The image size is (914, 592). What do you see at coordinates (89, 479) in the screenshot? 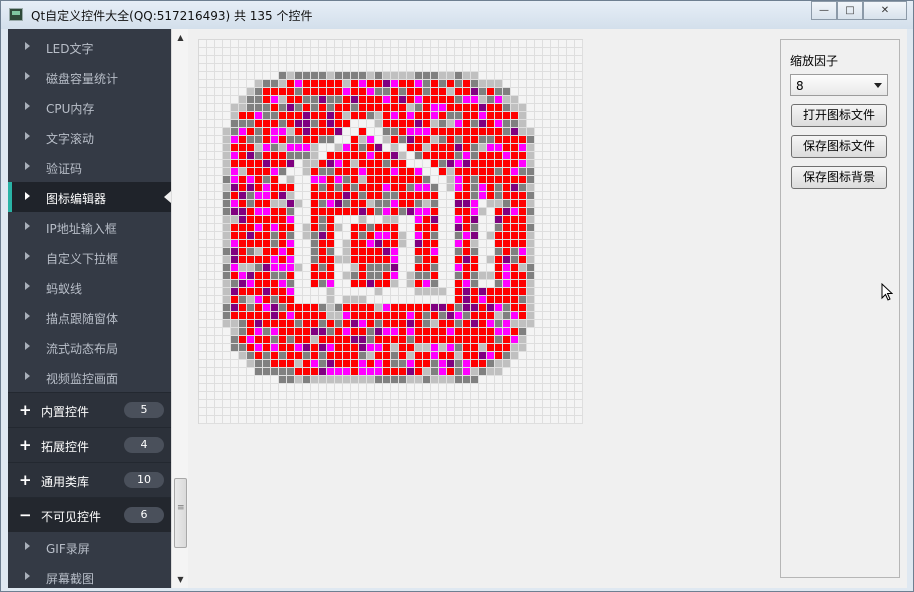
I see `sidebar-group: + 通用类库 10` at bounding box center [89, 479].